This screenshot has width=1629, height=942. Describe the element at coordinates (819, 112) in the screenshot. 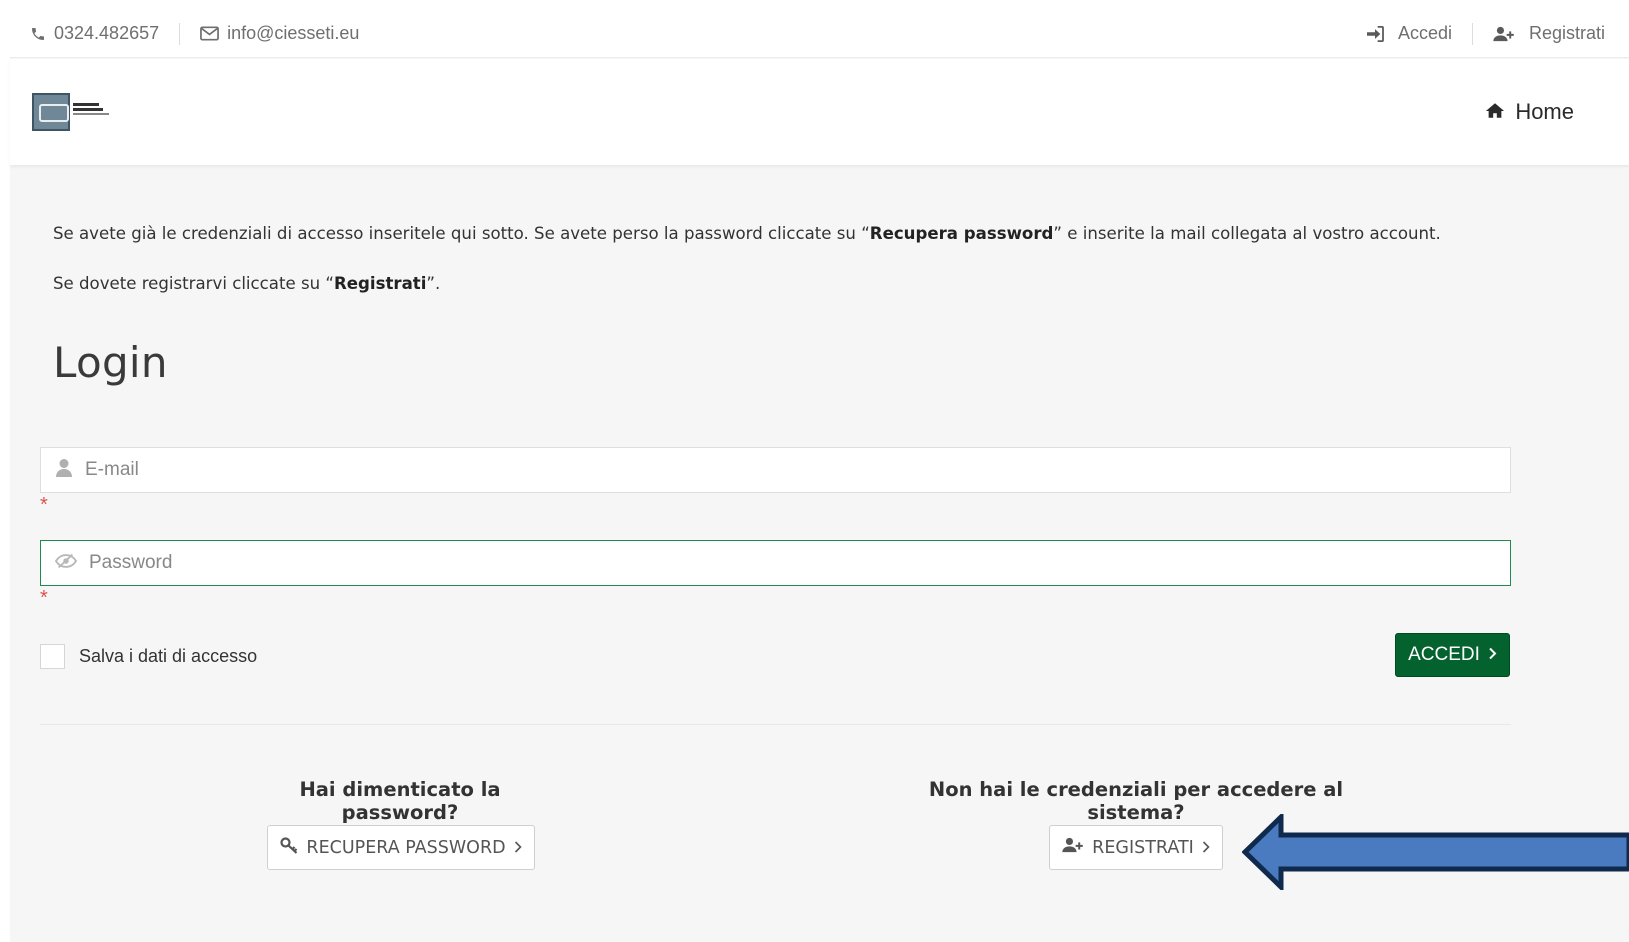

I see `site-header: Home` at that location.